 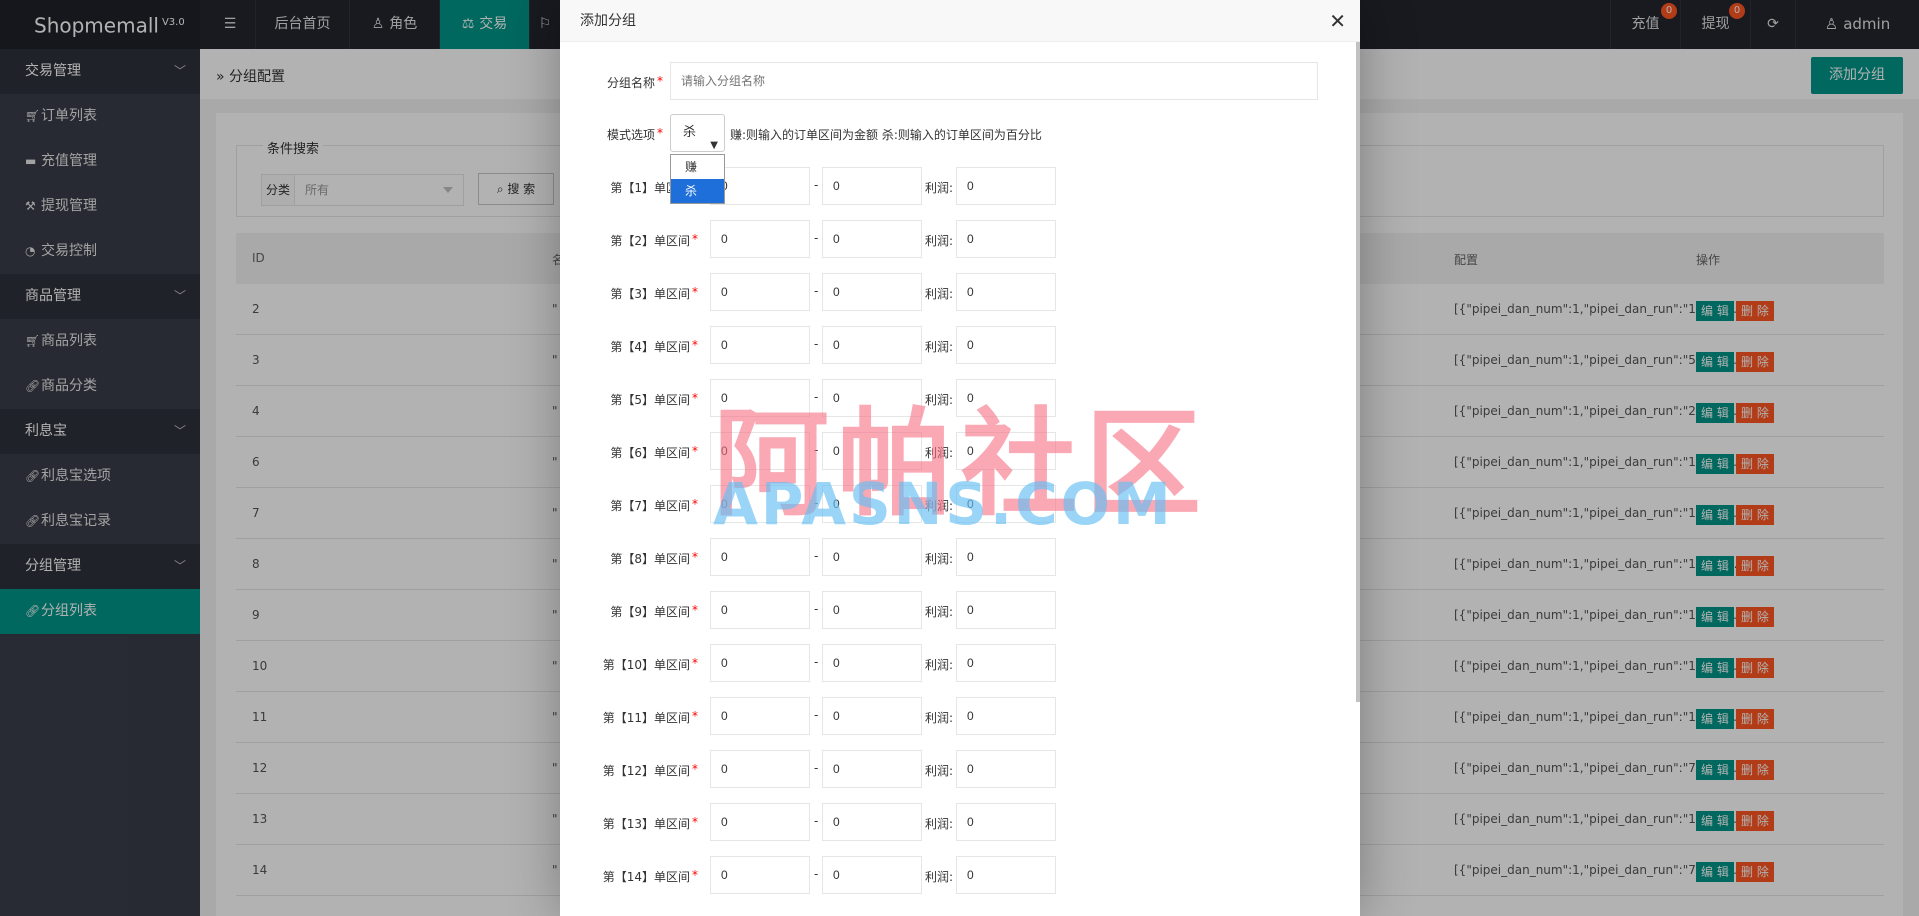 What do you see at coordinates (650, 294) in the screenshot?
I see `interval-label-text: 第【3】单区间` at bounding box center [650, 294].